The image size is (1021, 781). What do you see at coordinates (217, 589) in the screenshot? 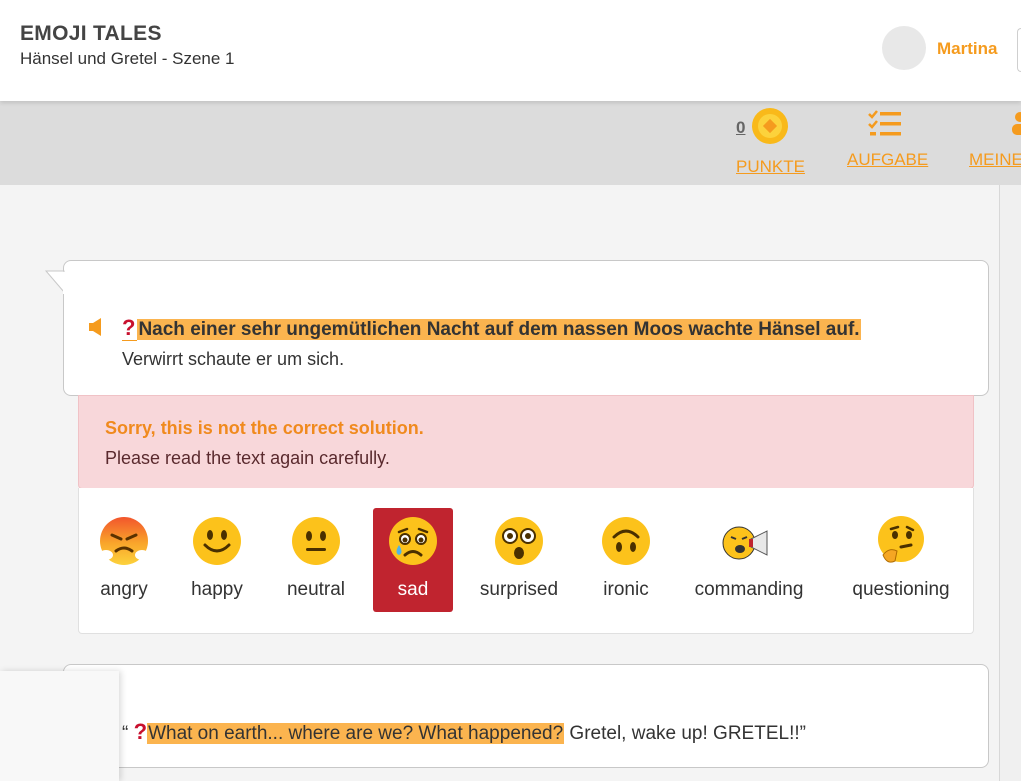
I see `emotion-label: happy` at bounding box center [217, 589].